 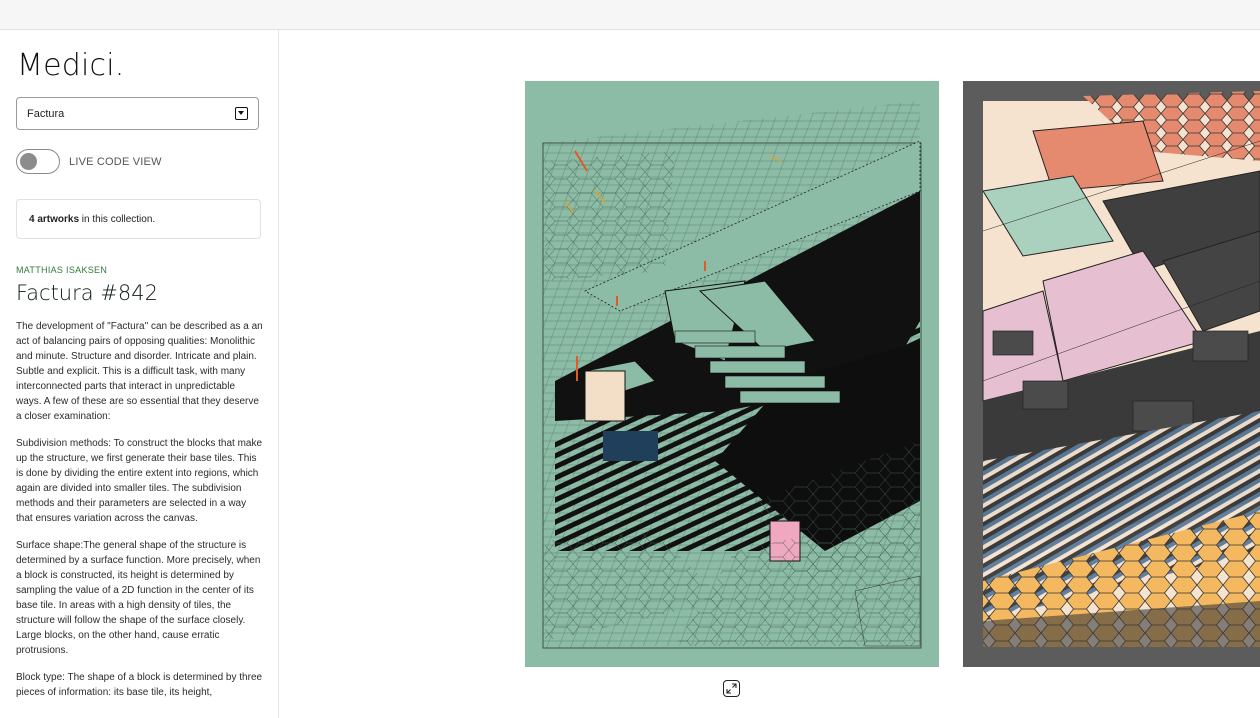 What do you see at coordinates (115, 162) in the screenshot?
I see `live-code-label: LIVE CODE VIEW` at bounding box center [115, 162].